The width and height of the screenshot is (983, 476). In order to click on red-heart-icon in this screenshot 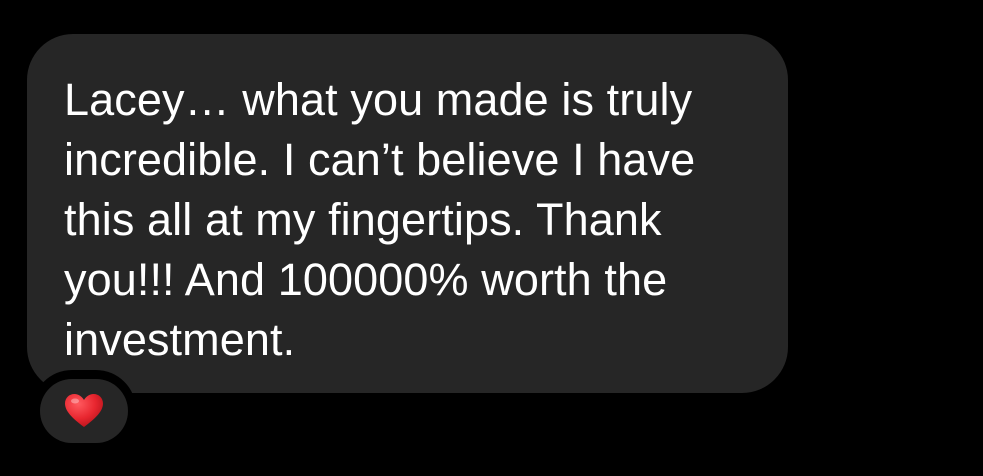, I will do `click(84, 410)`.